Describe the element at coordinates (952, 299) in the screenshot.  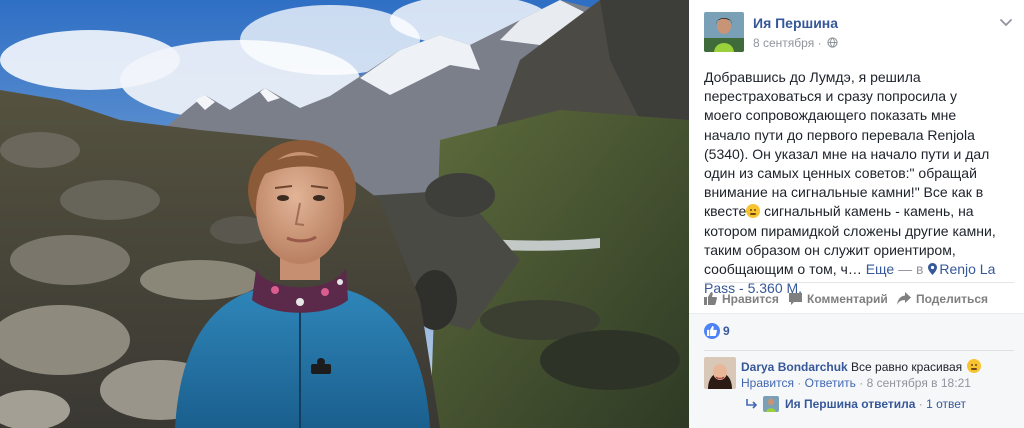
I see `share-label: Поделиться` at that location.